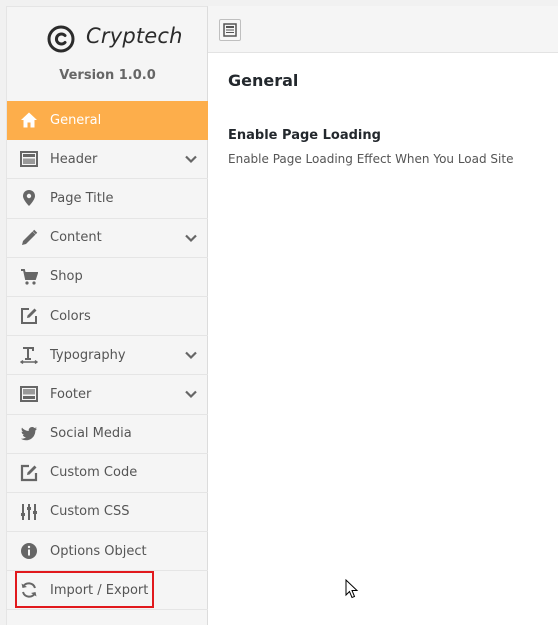 Image resolution: width=558 pixels, height=625 pixels. Describe the element at coordinates (94, 473) in the screenshot. I see `sidebar-item-label: Custom Code` at that location.